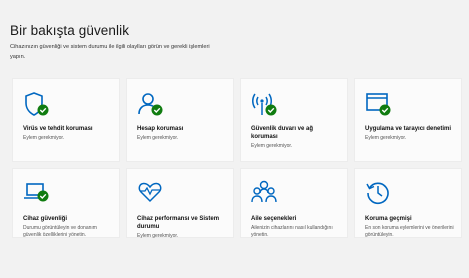 Image resolution: width=469 pixels, height=278 pixels. Describe the element at coordinates (264, 192) in the screenshot. I see `family-people-icon` at that location.